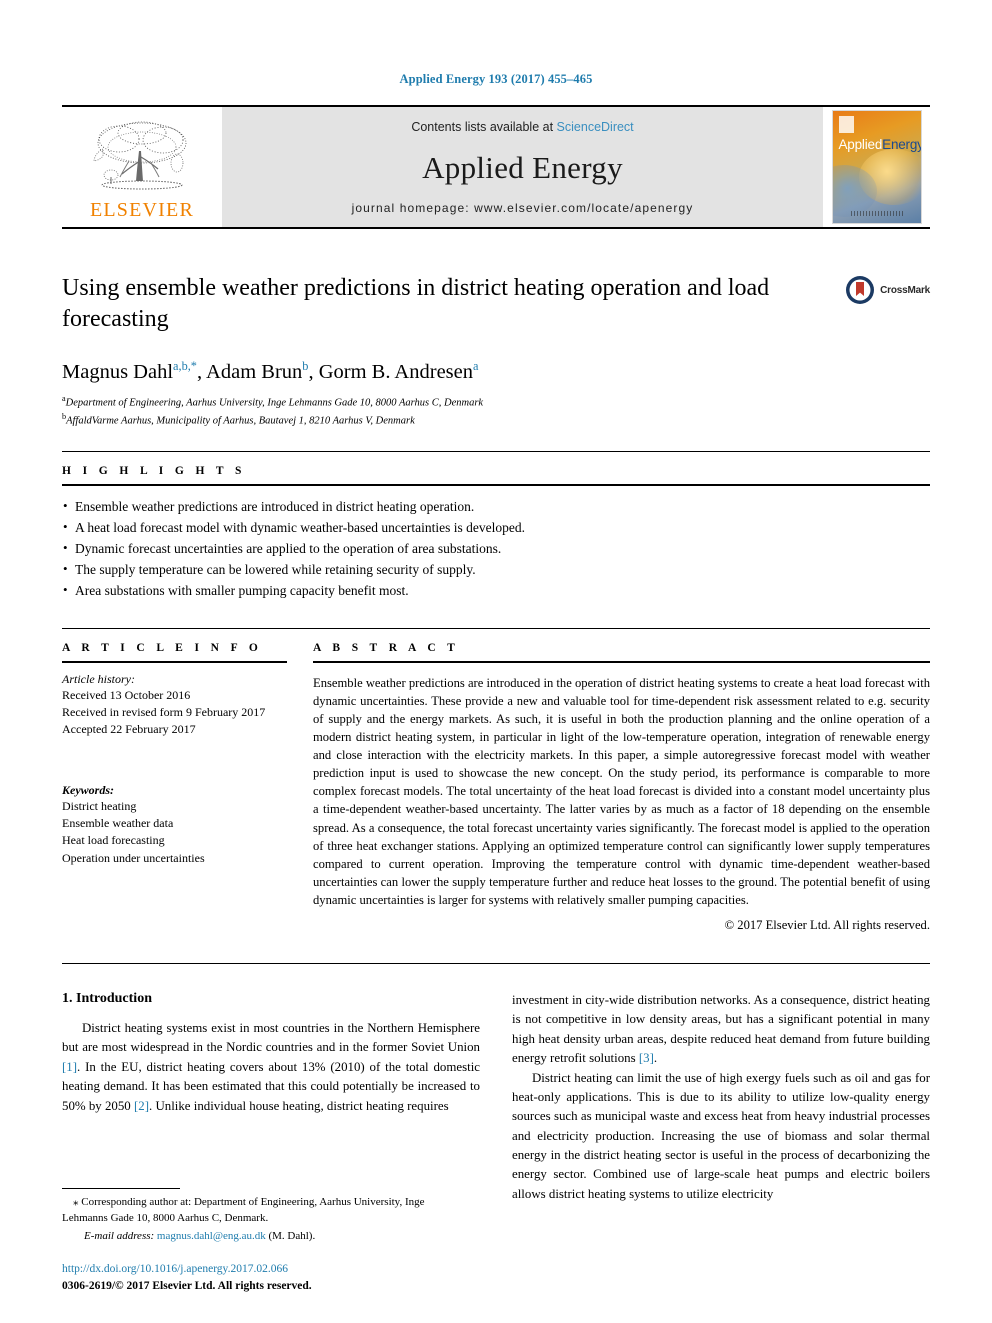 Image resolution: width=992 pixels, height=1323 pixels. What do you see at coordinates (107, 999) in the screenshot?
I see `section-heading-introduction: 1. Introduction` at bounding box center [107, 999].